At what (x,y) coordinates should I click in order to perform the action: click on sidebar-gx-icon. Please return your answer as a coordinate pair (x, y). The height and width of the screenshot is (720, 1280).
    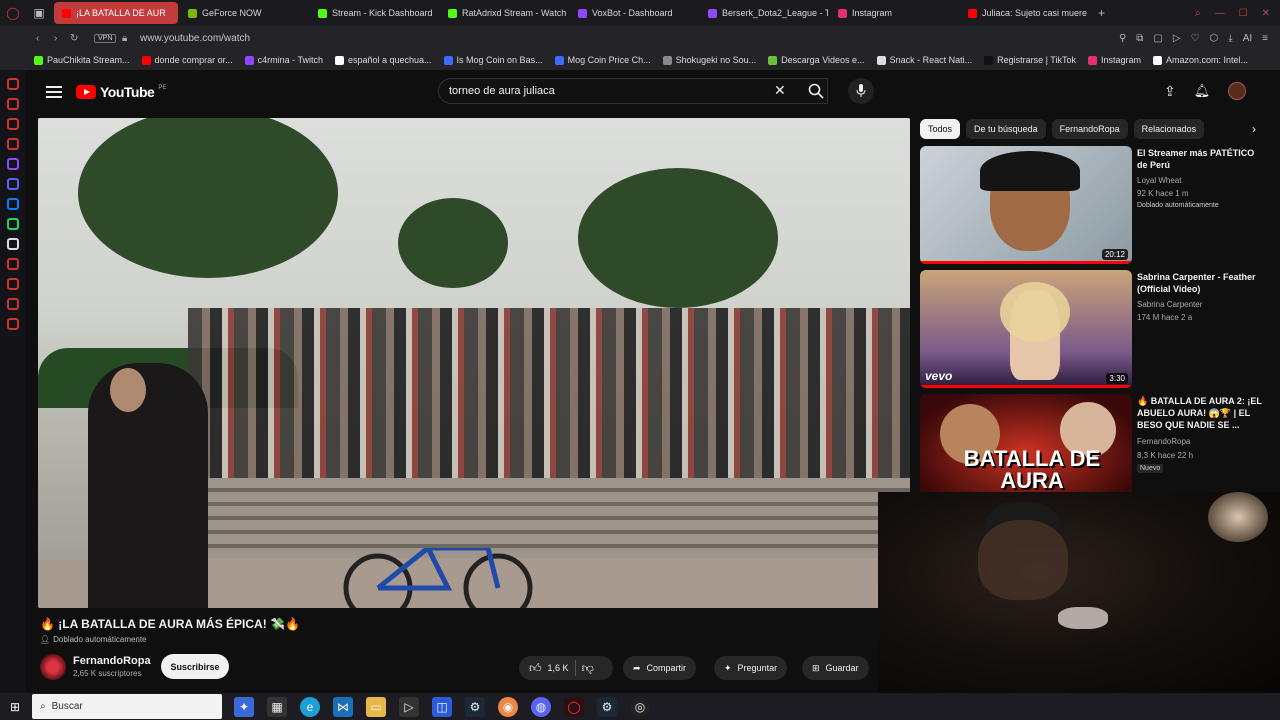
    Looking at the image, I should click on (13, 144).